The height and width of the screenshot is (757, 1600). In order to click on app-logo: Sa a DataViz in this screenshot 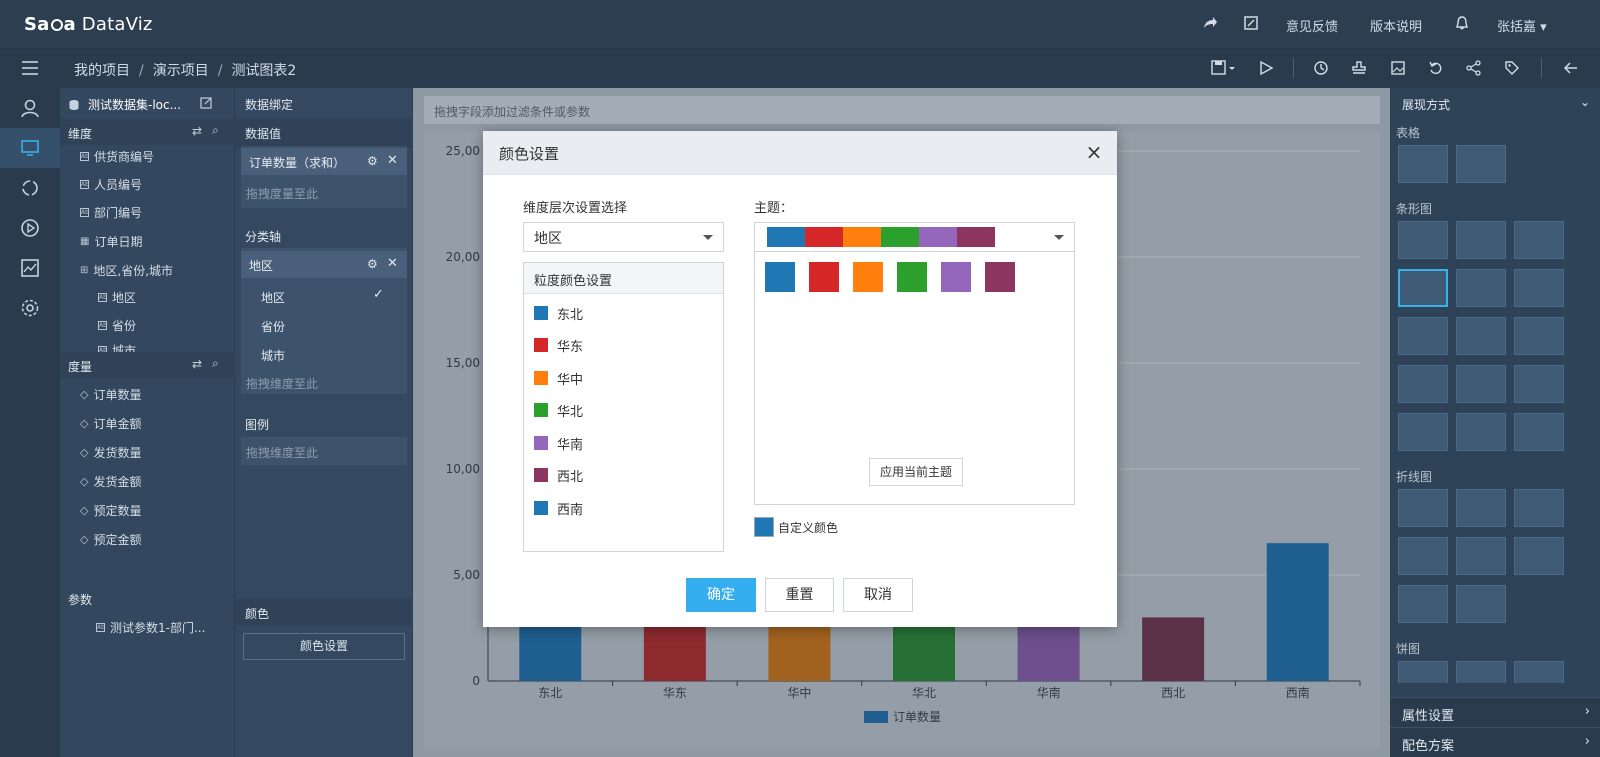, I will do `click(88, 24)`.